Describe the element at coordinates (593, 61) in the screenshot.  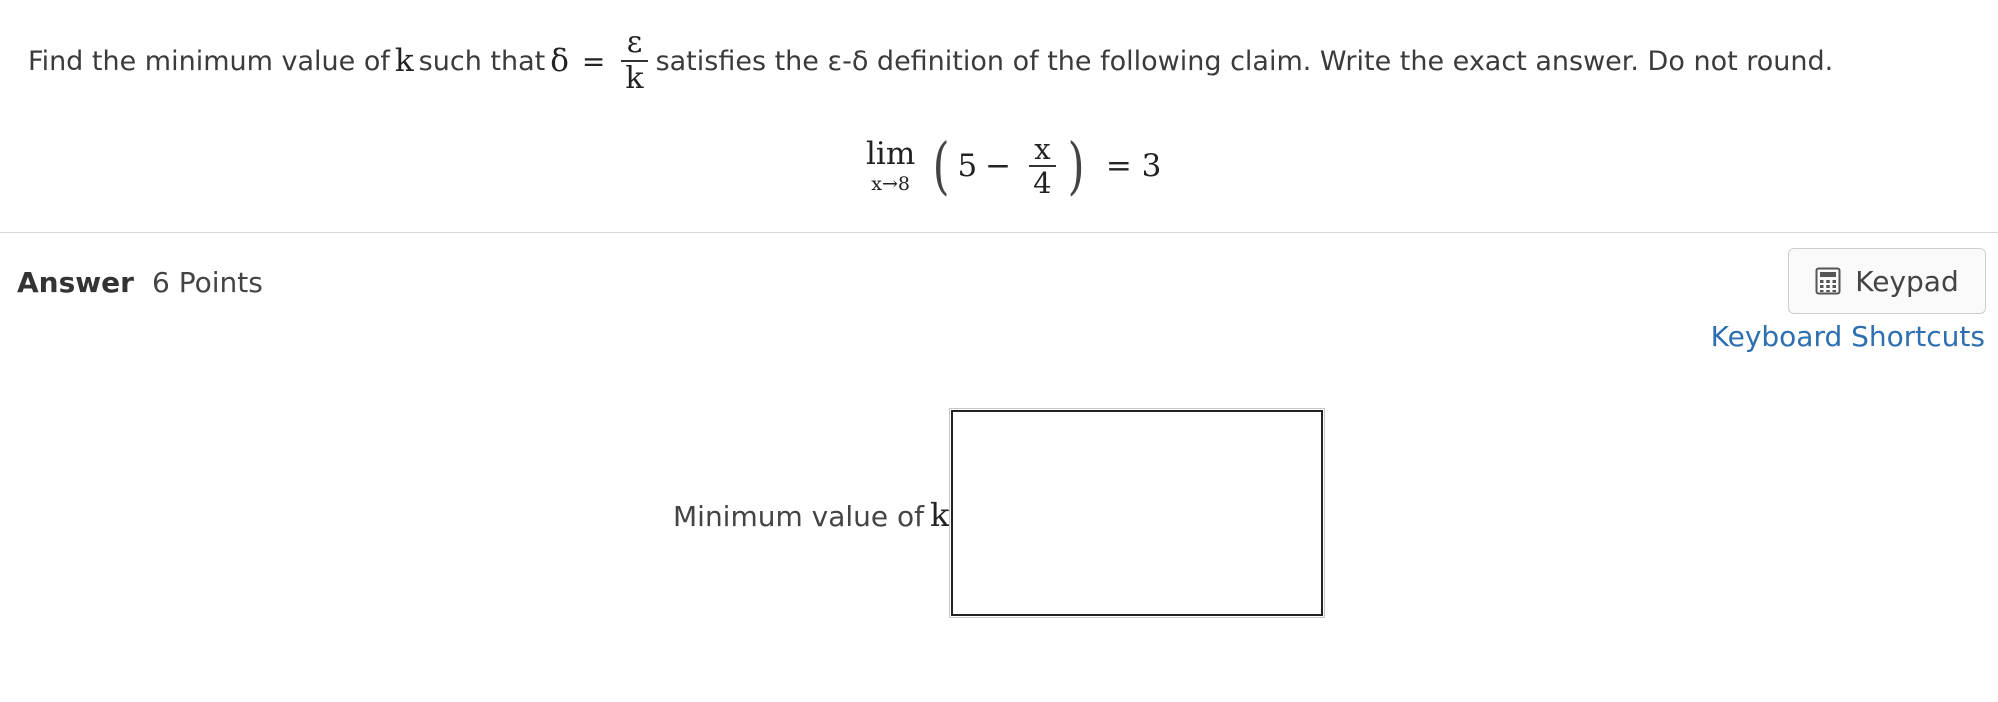
I see `equals-sign: =` at that location.